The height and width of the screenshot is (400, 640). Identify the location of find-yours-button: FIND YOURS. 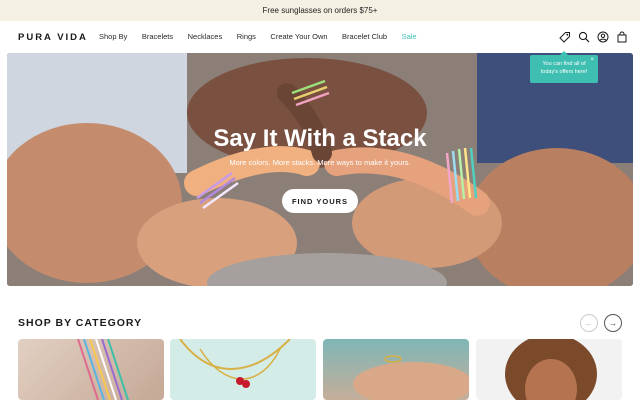
(320, 201).